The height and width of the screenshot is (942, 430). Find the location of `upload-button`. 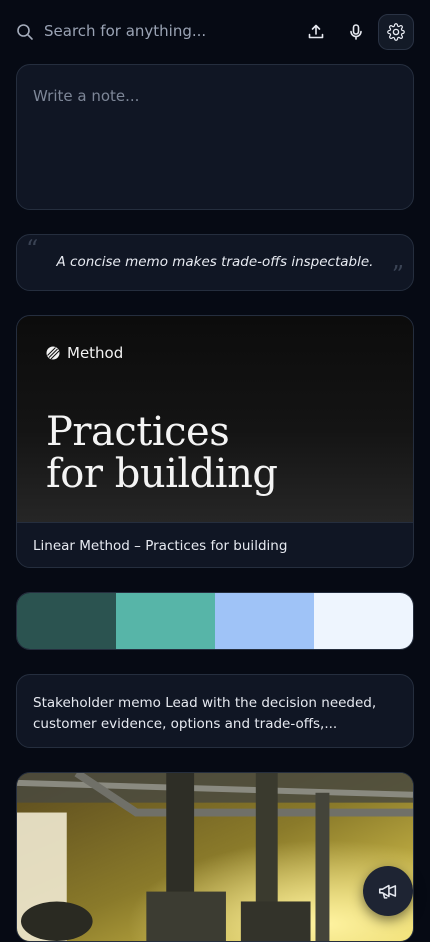

upload-button is located at coordinates (316, 32).